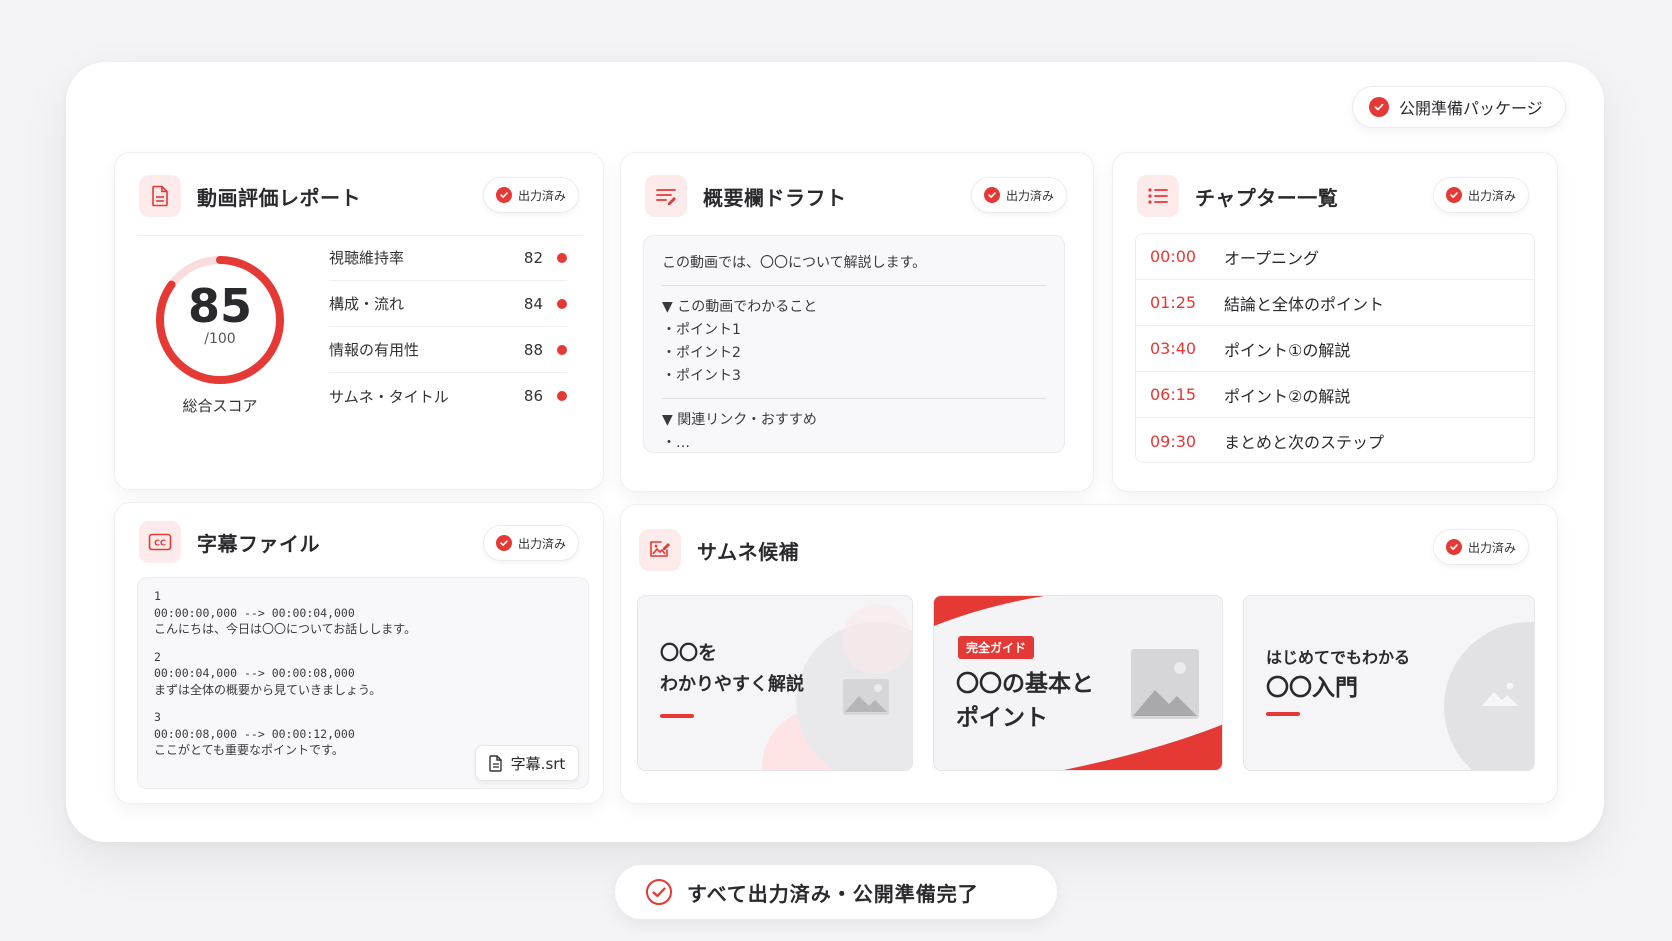  I want to click on score-label: 総合スコア, so click(220, 406).